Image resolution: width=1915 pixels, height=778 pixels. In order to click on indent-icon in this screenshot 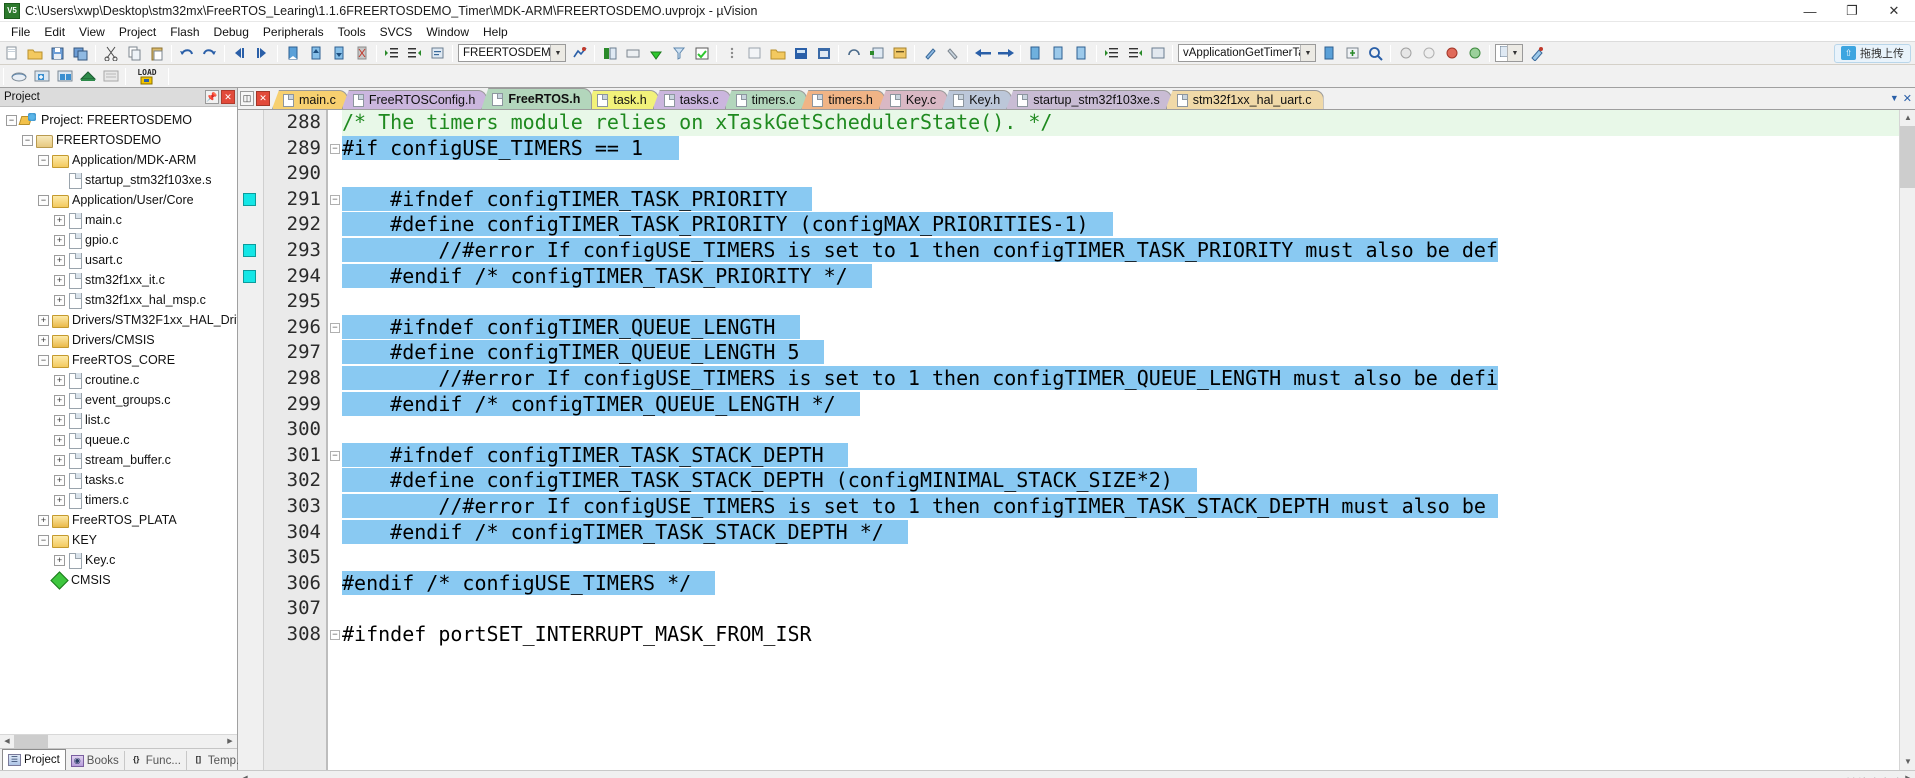, I will do `click(391, 53)`.